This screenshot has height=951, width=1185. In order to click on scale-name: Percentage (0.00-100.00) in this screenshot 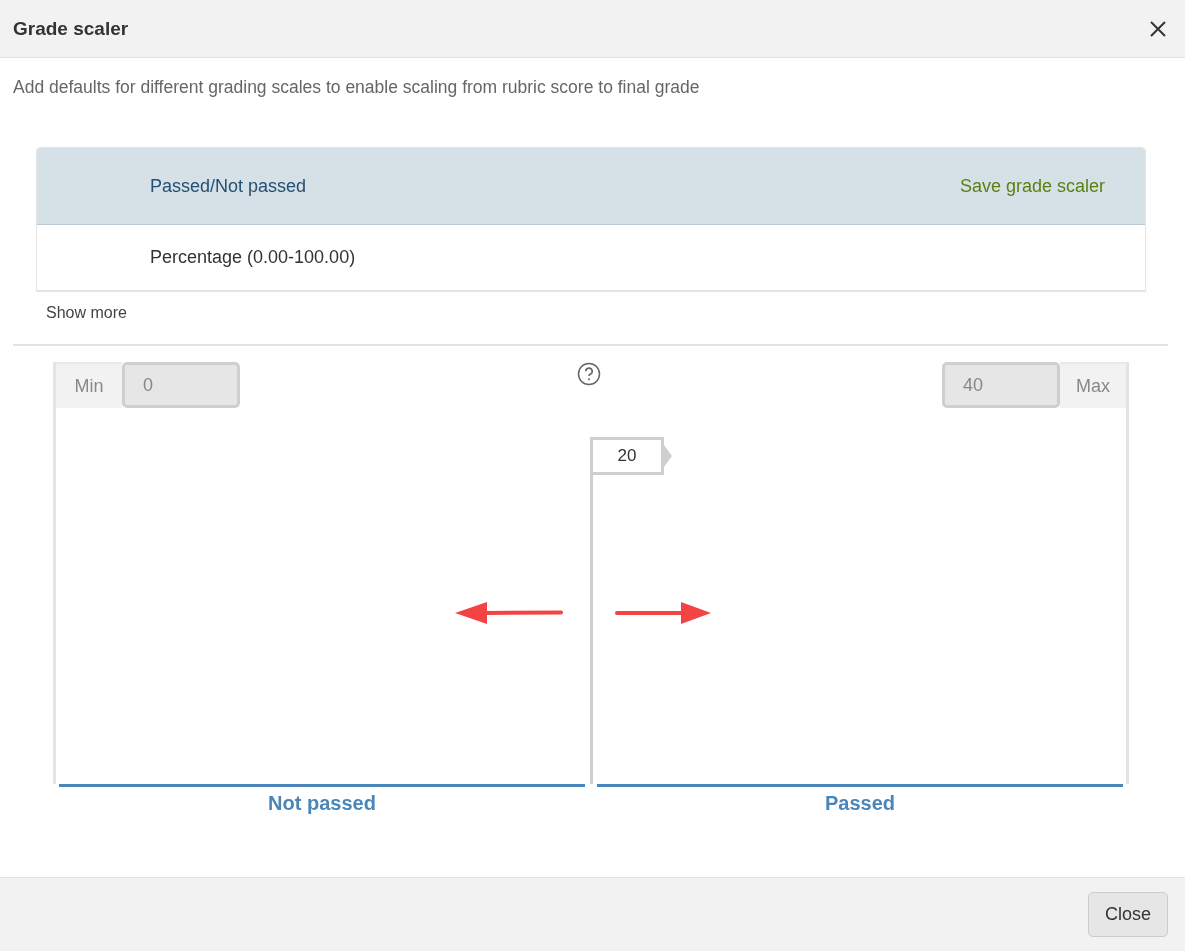, I will do `click(253, 257)`.